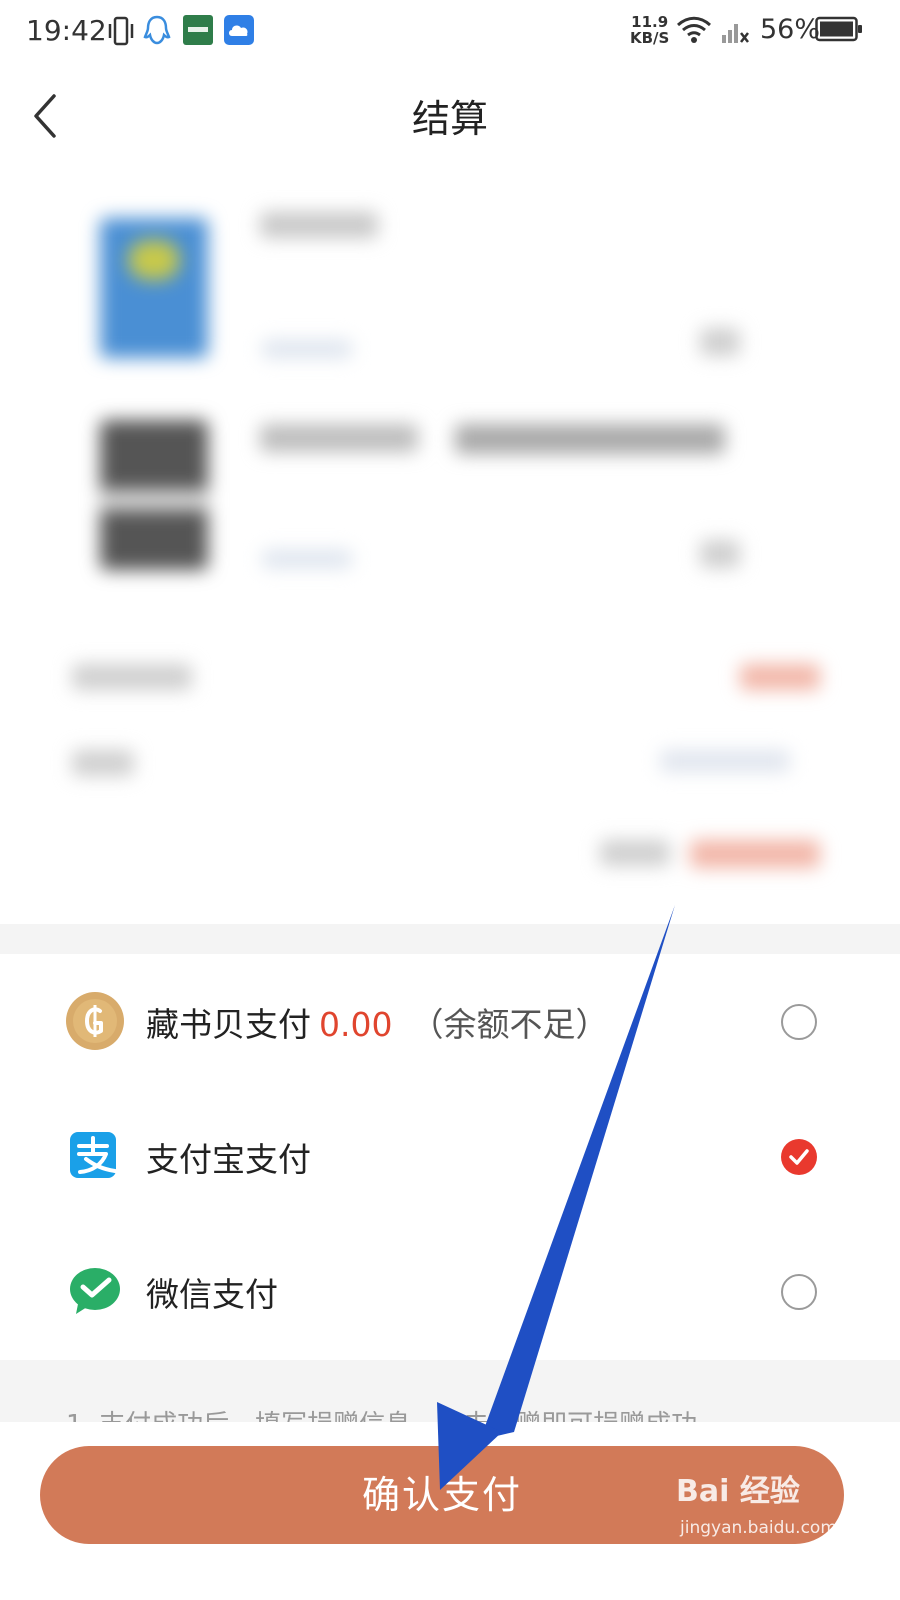 Image resolution: width=900 pixels, height=1600 pixels. What do you see at coordinates (790, 29) in the screenshot?
I see `battery-percent: 56%` at bounding box center [790, 29].